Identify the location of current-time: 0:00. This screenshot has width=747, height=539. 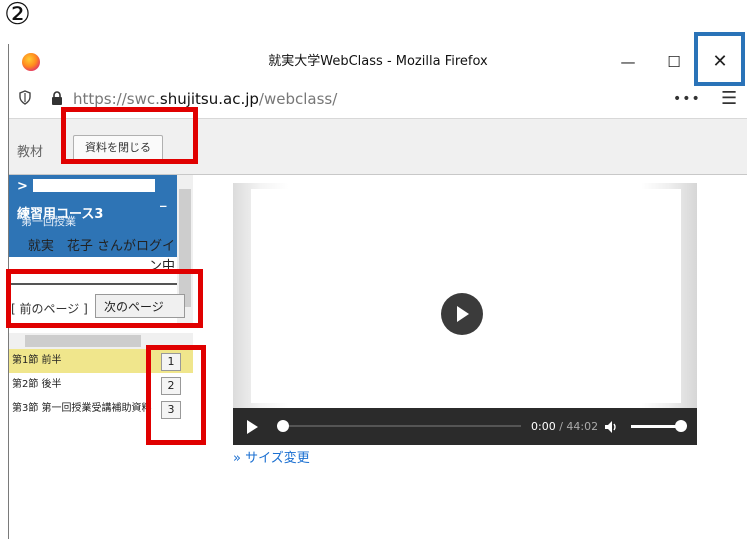
(543, 426).